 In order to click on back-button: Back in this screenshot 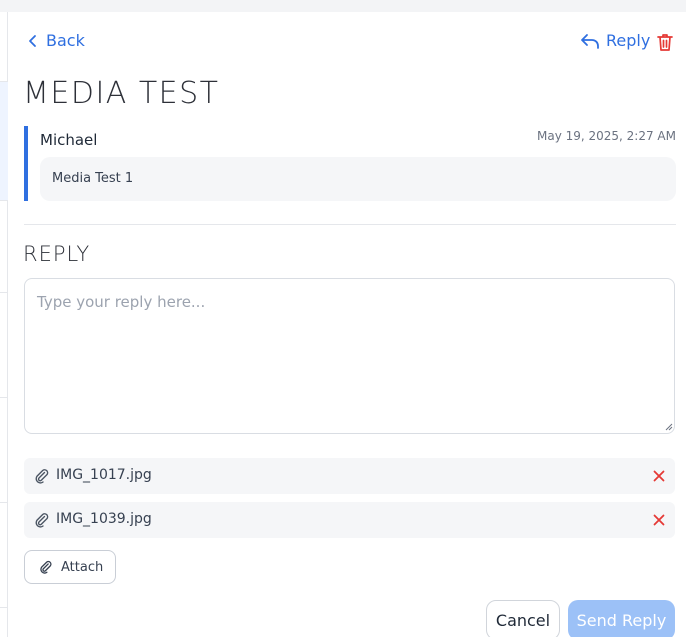, I will do `click(55, 40)`.